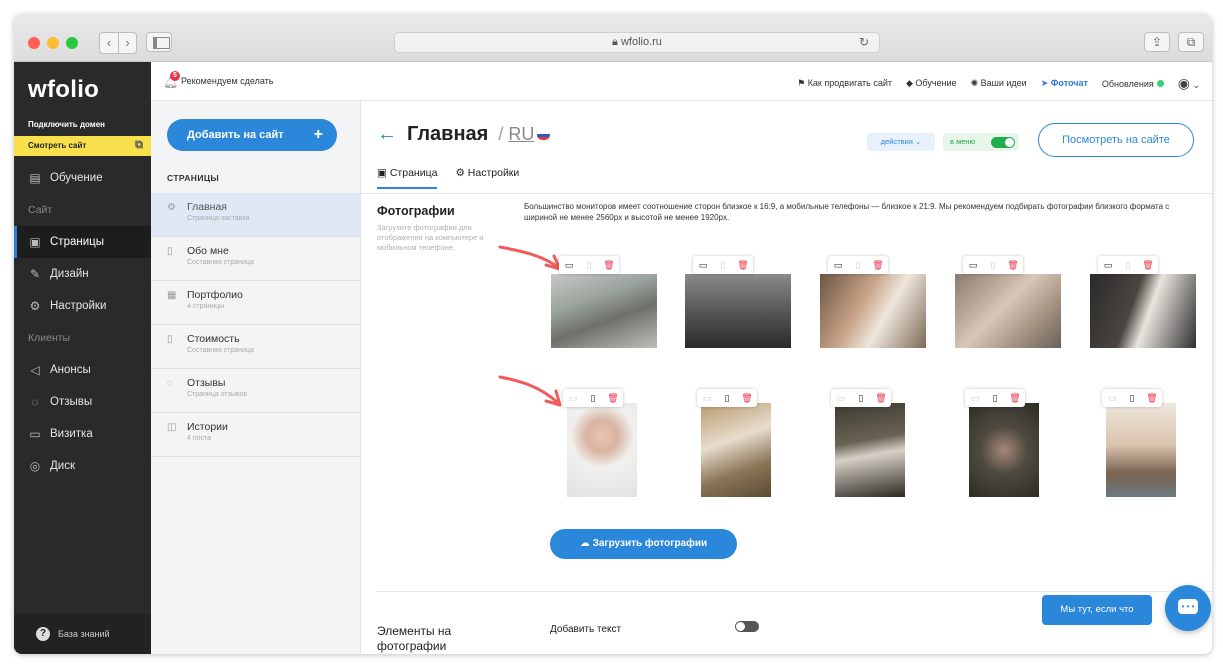 The height and width of the screenshot is (664, 1223). I want to click on tab-page: ▣ Страница, so click(407, 178).